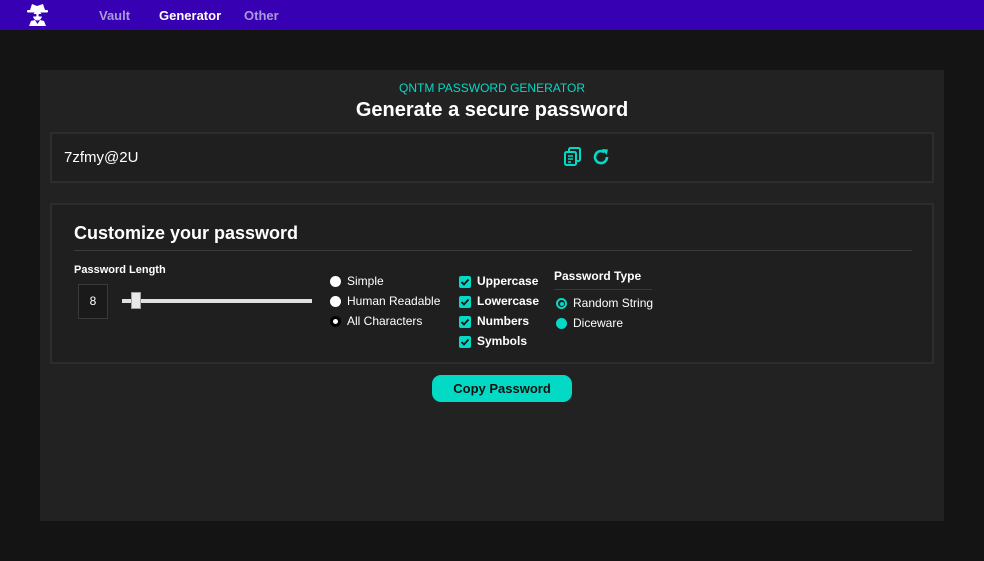  Describe the element at coordinates (114, 15) in the screenshot. I see `nav-vault: Vault` at that location.